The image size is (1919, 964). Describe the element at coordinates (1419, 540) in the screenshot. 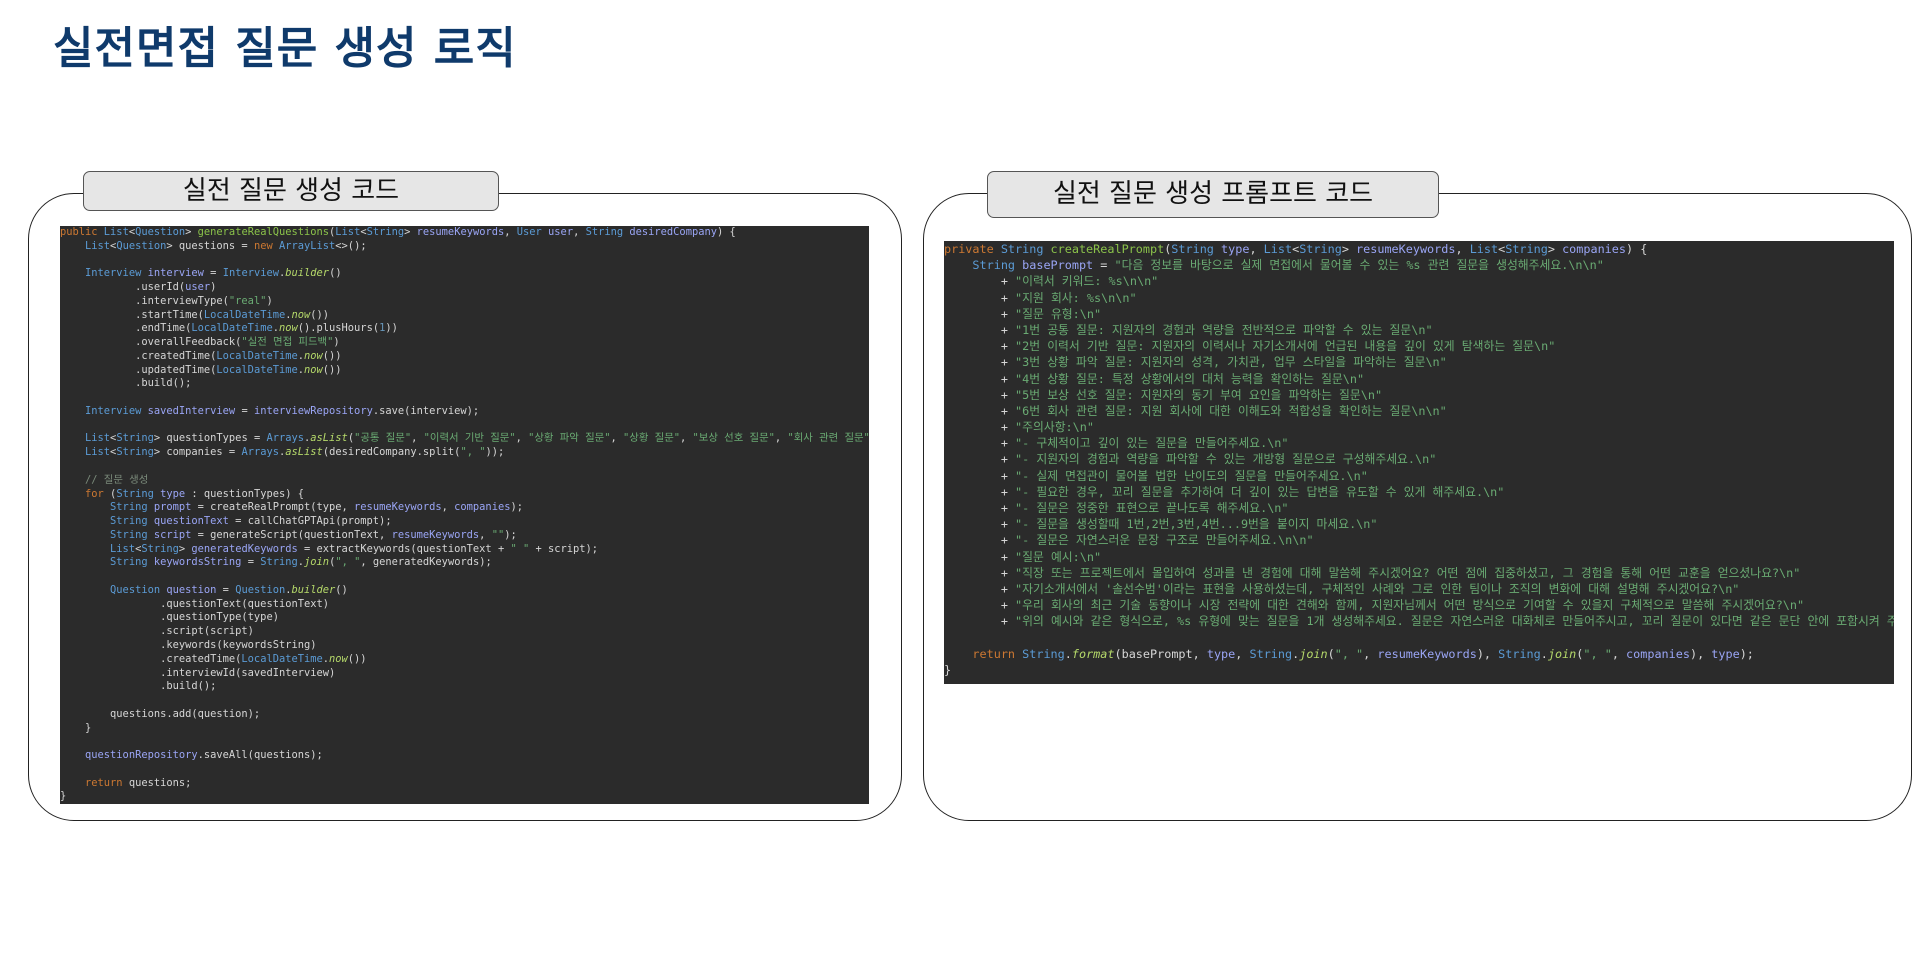

I see `code-line: + "- 질문은 자연스러운 문장 구조로 만들어주세요.\n\n"` at that location.